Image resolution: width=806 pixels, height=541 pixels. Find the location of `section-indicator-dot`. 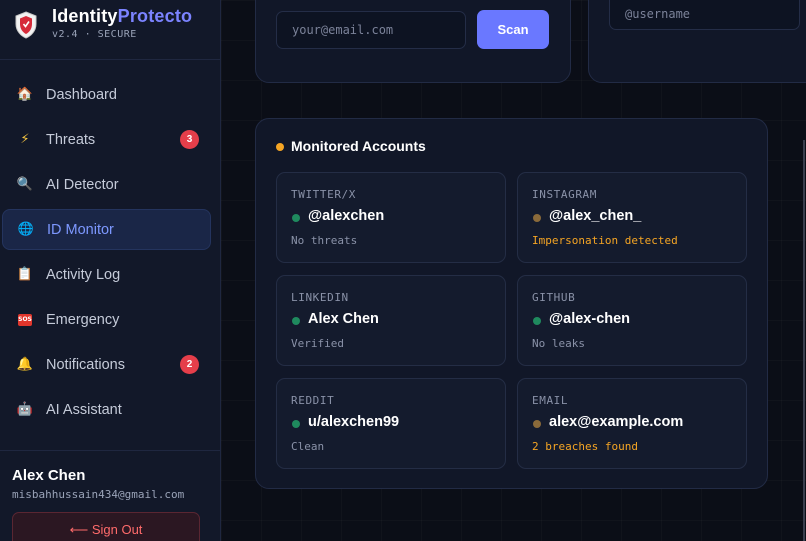

section-indicator-dot is located at coordinates (280, 147).